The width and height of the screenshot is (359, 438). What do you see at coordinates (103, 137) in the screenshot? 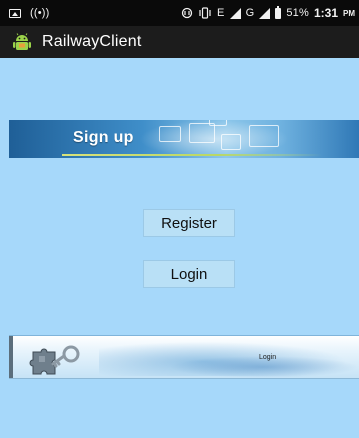
I see `signup-title: Sign up` at bounding box center [103, 137].